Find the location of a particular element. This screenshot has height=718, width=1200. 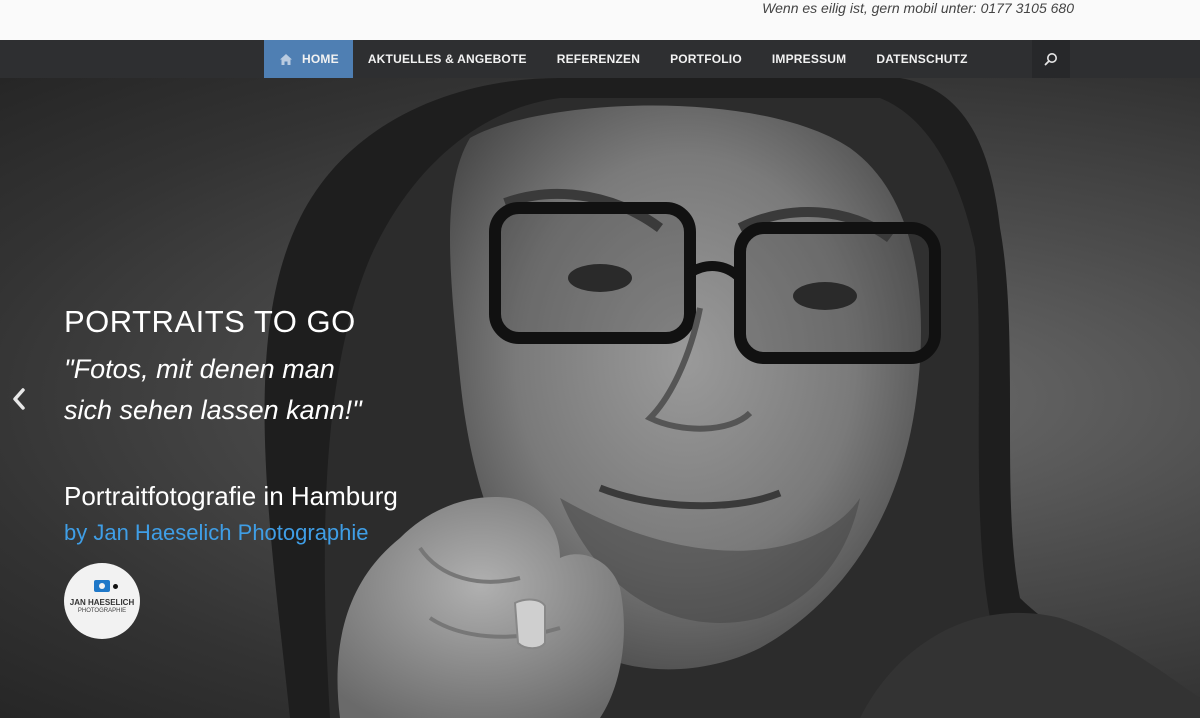

home-icon is located at coordinates (286, 59).